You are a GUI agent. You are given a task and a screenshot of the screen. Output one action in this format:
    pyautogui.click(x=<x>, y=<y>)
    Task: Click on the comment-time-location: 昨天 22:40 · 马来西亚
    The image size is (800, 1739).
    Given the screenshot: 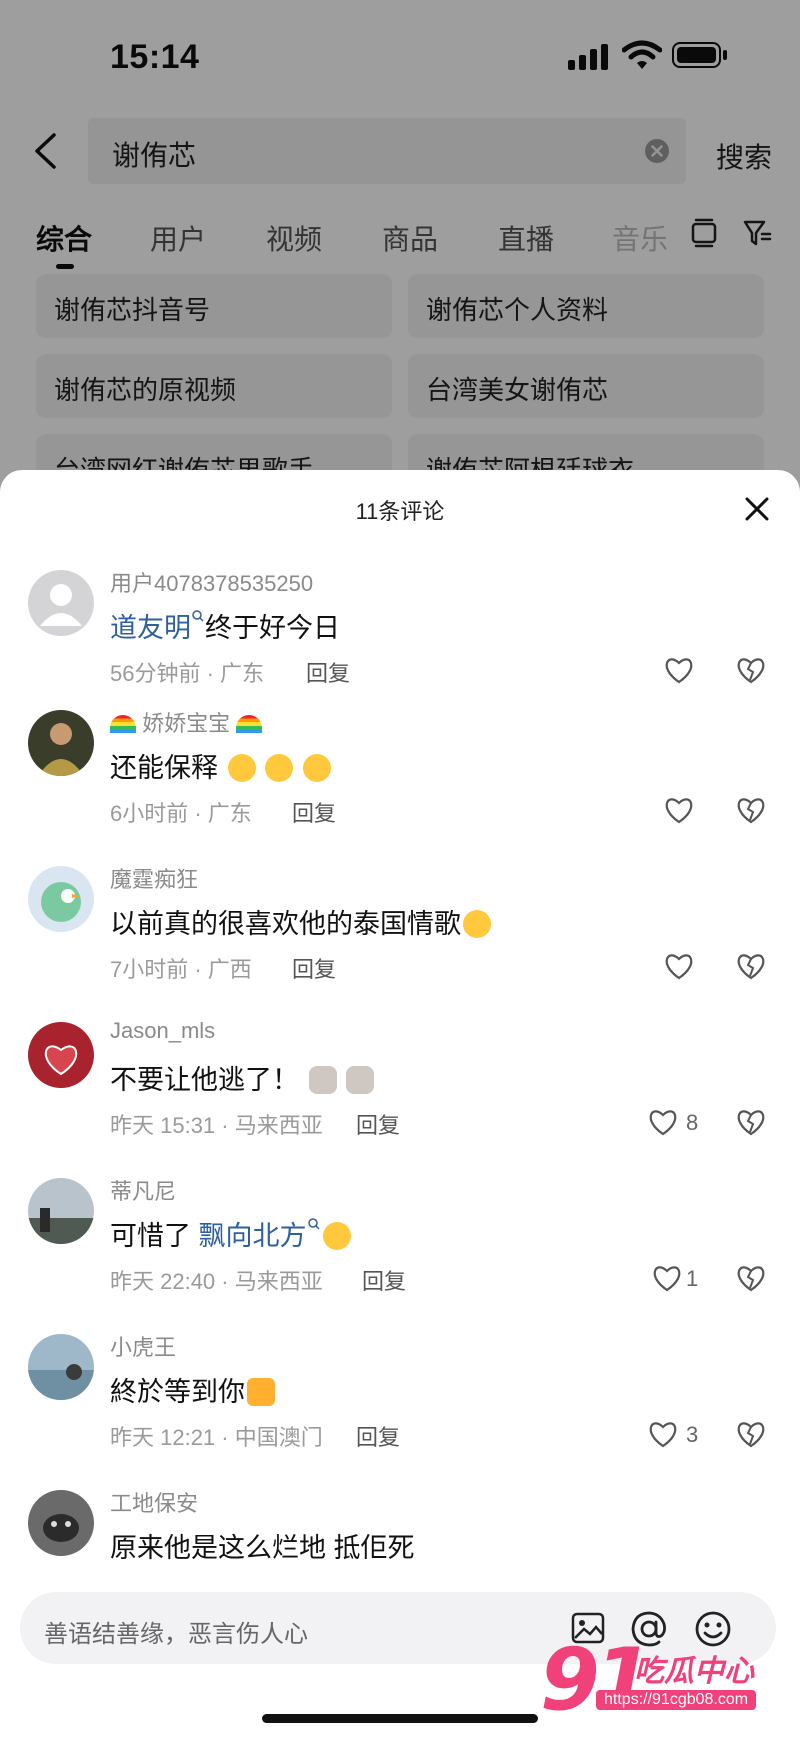 What is the action you would take?
    pyautogui.click(x=216, y=1281)
    